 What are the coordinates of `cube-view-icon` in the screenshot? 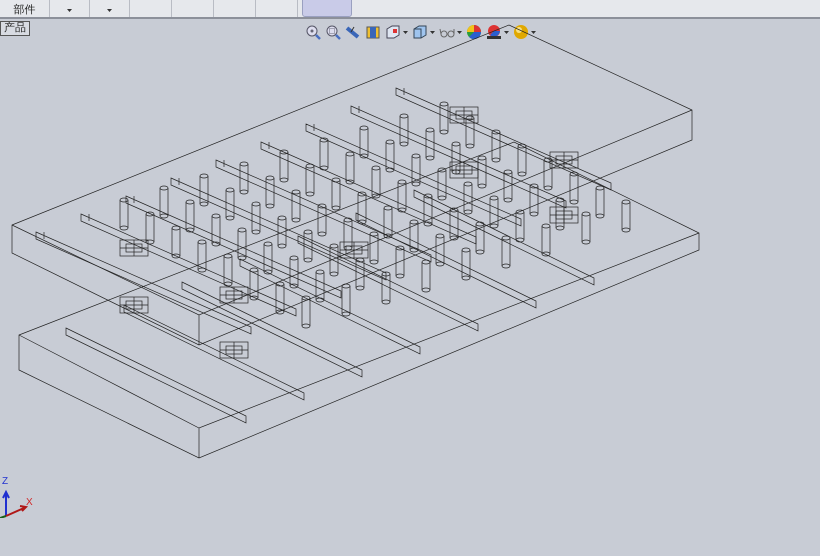 It's located at (393, 32).